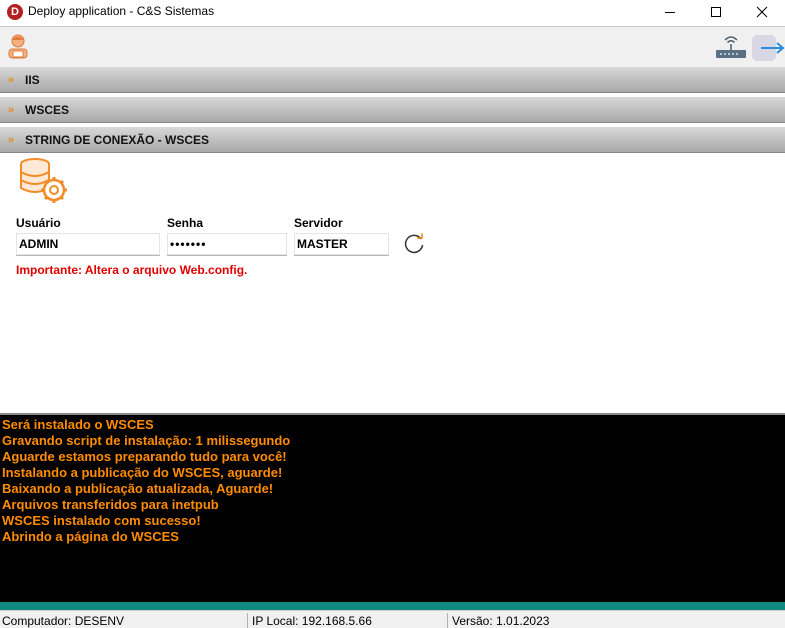  What do you see at coordinates (312, 621) in the screenshot?
I see `status-ip: IP Local: 192.168.5.66` at bounding box center [312, 621].